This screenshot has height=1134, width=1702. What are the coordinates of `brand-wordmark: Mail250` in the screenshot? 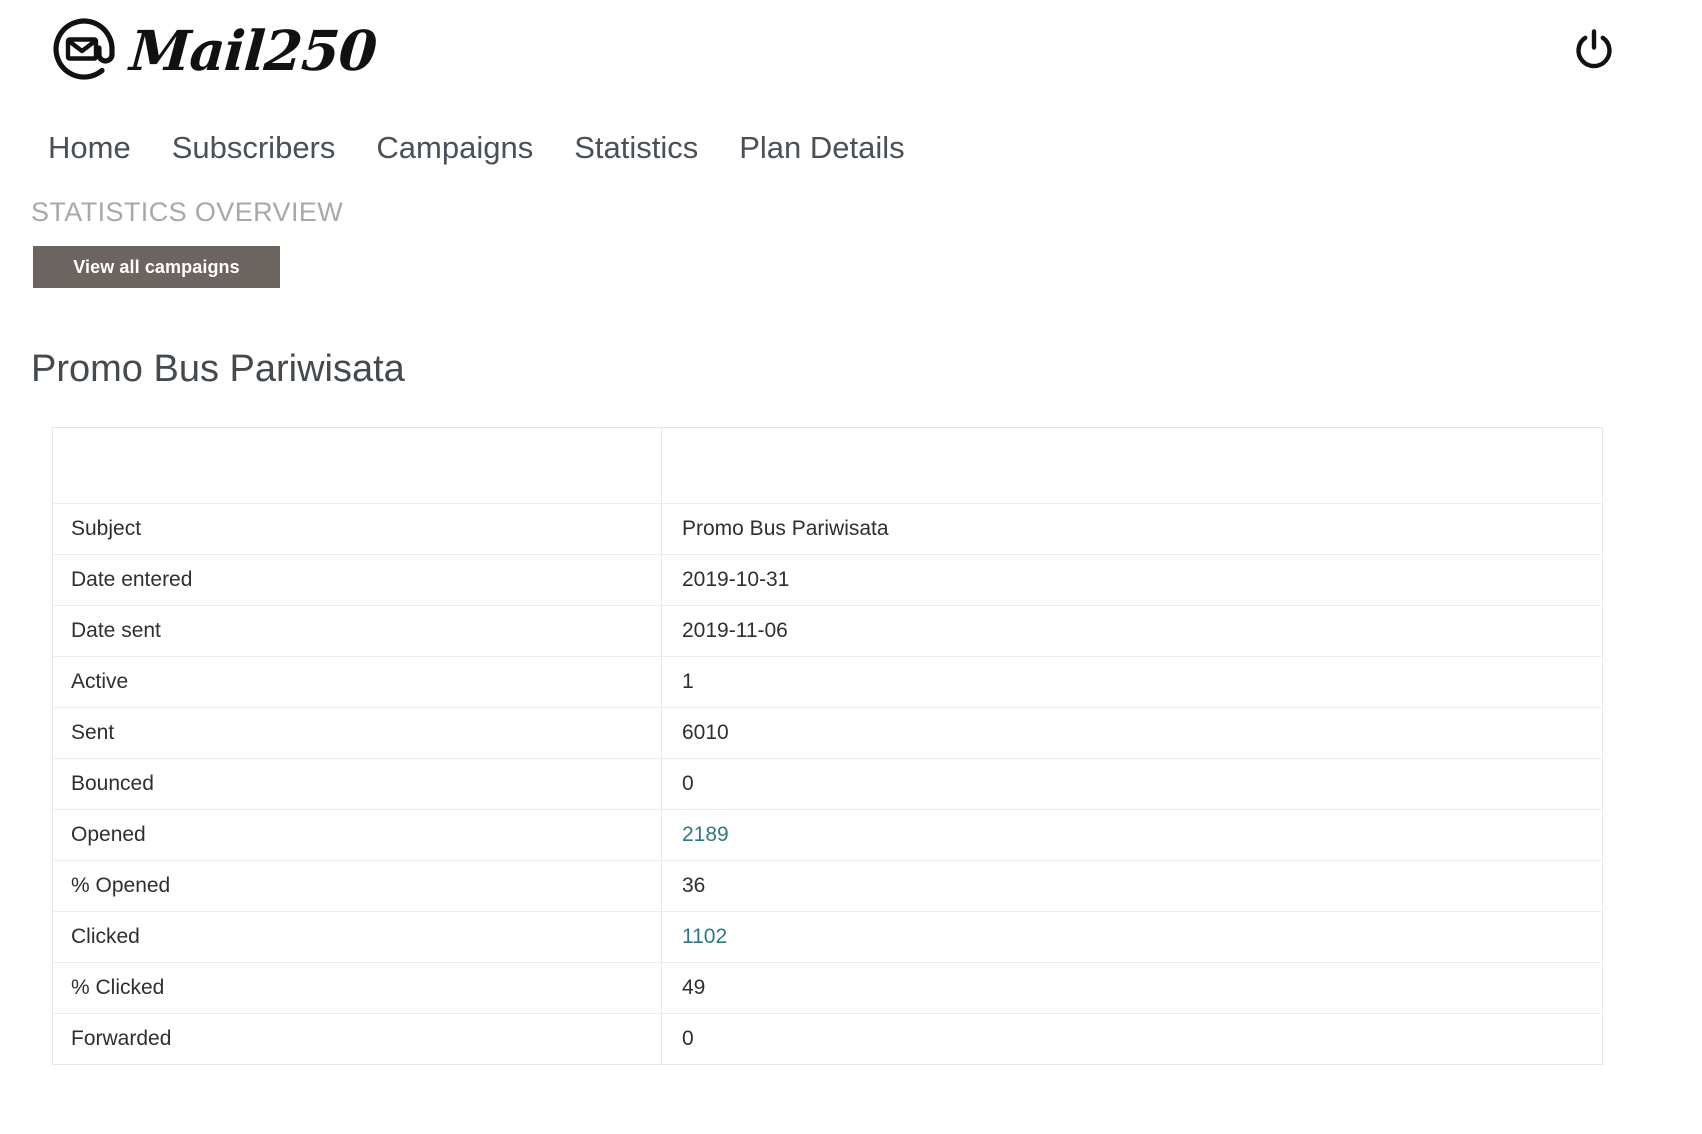 It's located at (253, 50).